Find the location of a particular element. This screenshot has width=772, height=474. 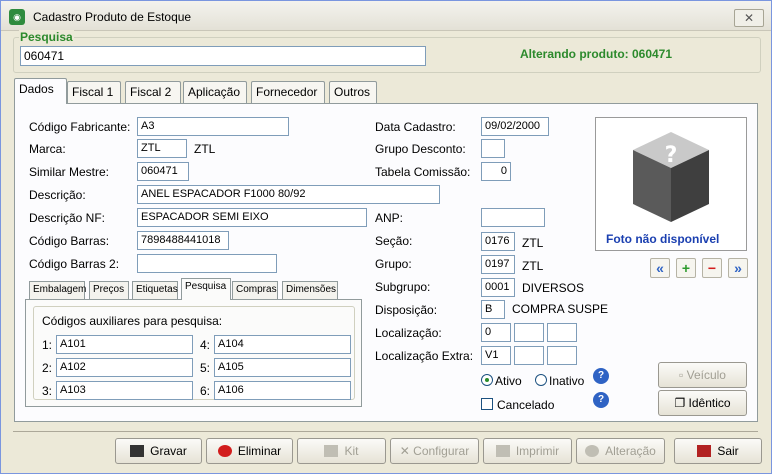

subgrupo-label: Subgrupo: is located at coordinates (403, 287).